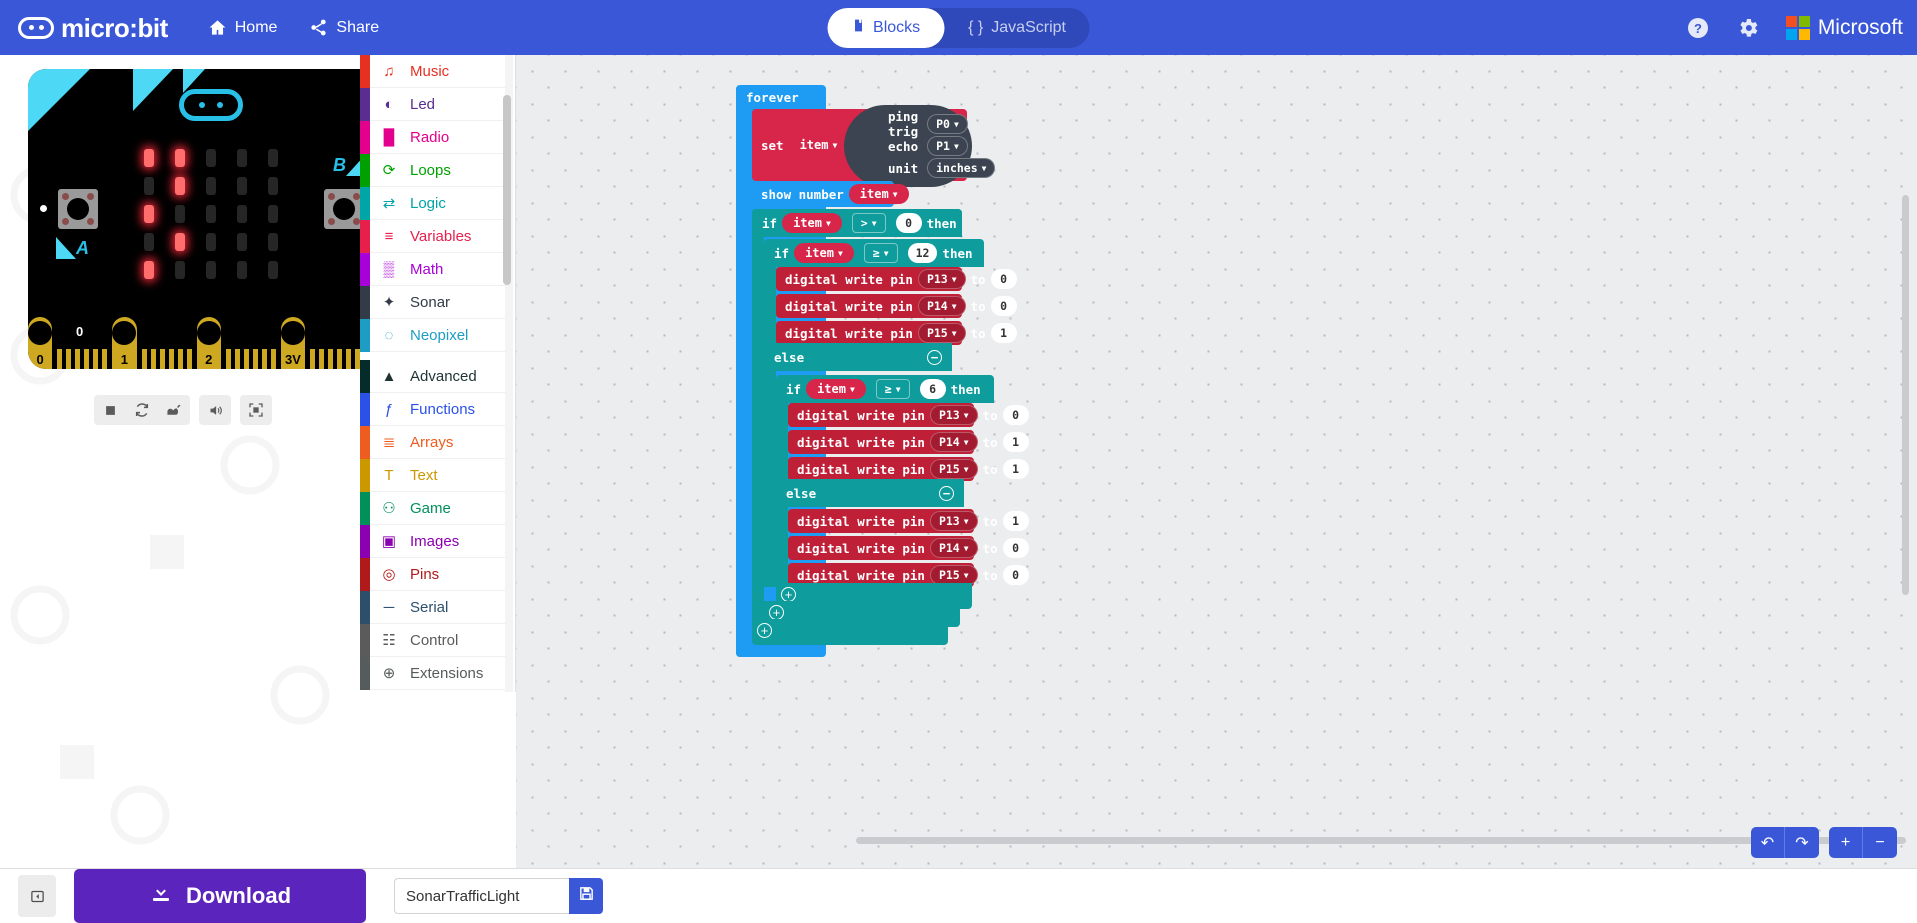 This screenshot has height=923, width=1917. I want to click on toolbox-category-advanced: ▲ Advanced, so click(434, 376).